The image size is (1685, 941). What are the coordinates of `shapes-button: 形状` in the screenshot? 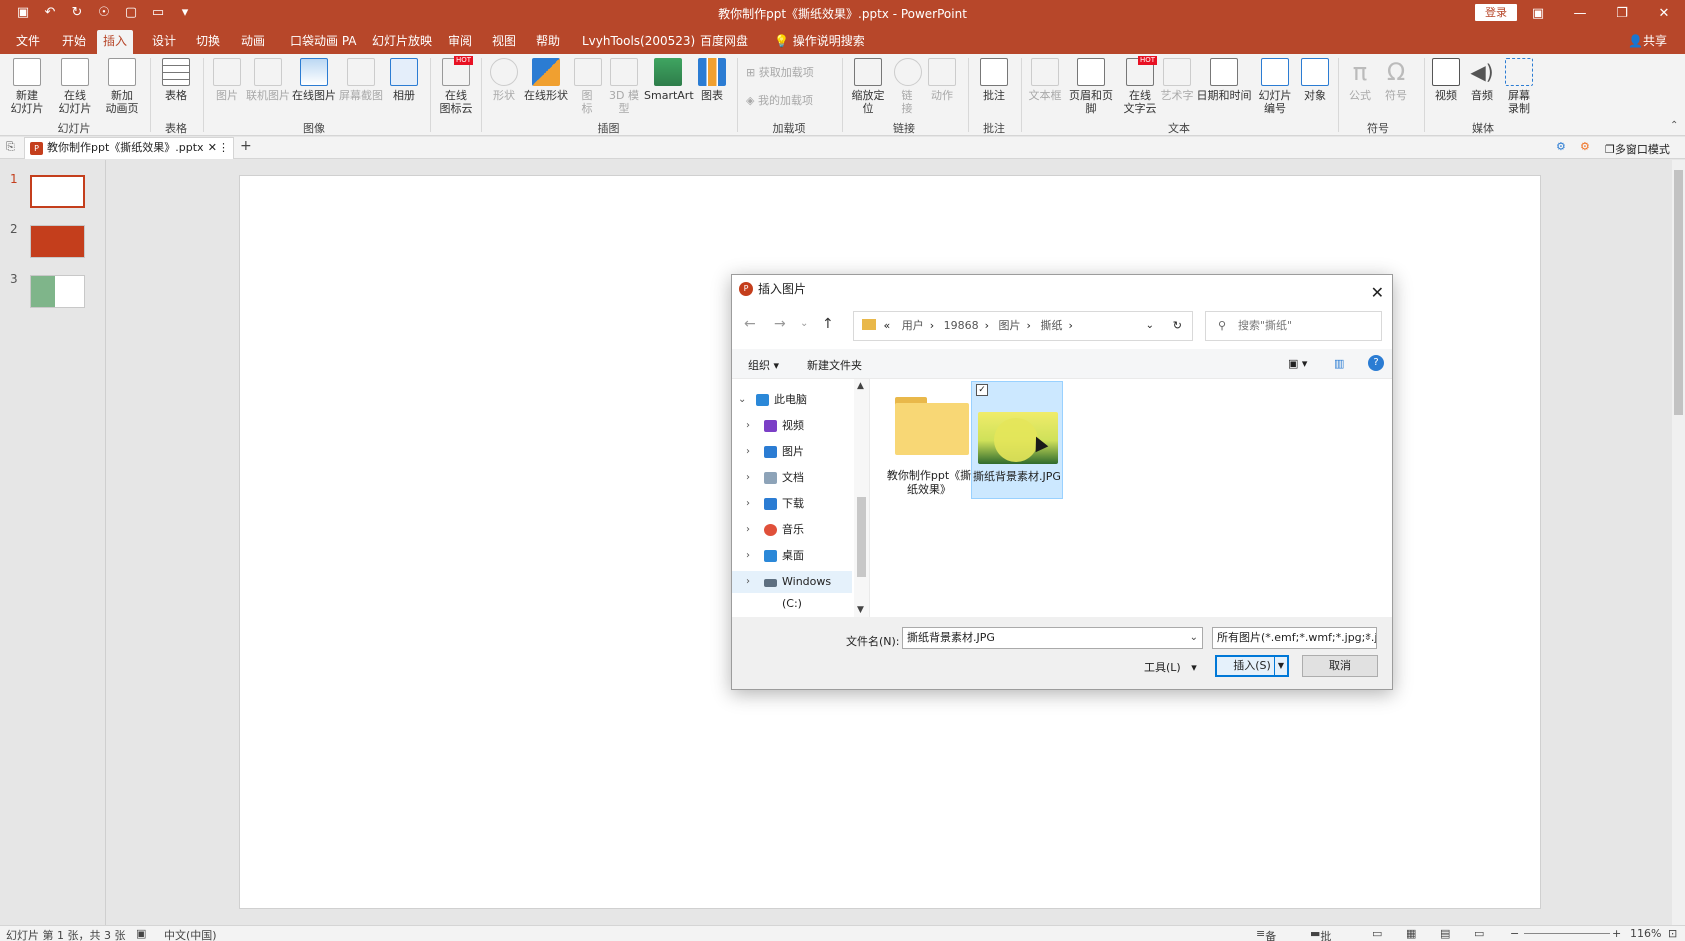 It's located at (504, 80).